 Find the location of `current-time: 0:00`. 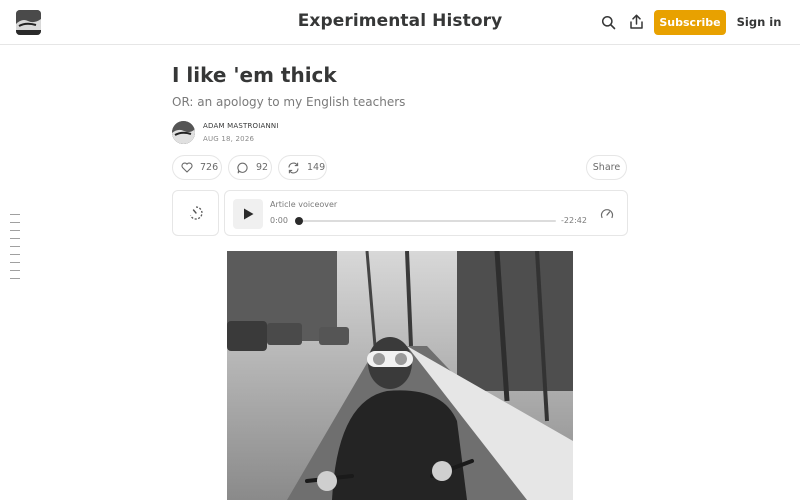

current-time: 0:00 is located at coordinates (279, 220).